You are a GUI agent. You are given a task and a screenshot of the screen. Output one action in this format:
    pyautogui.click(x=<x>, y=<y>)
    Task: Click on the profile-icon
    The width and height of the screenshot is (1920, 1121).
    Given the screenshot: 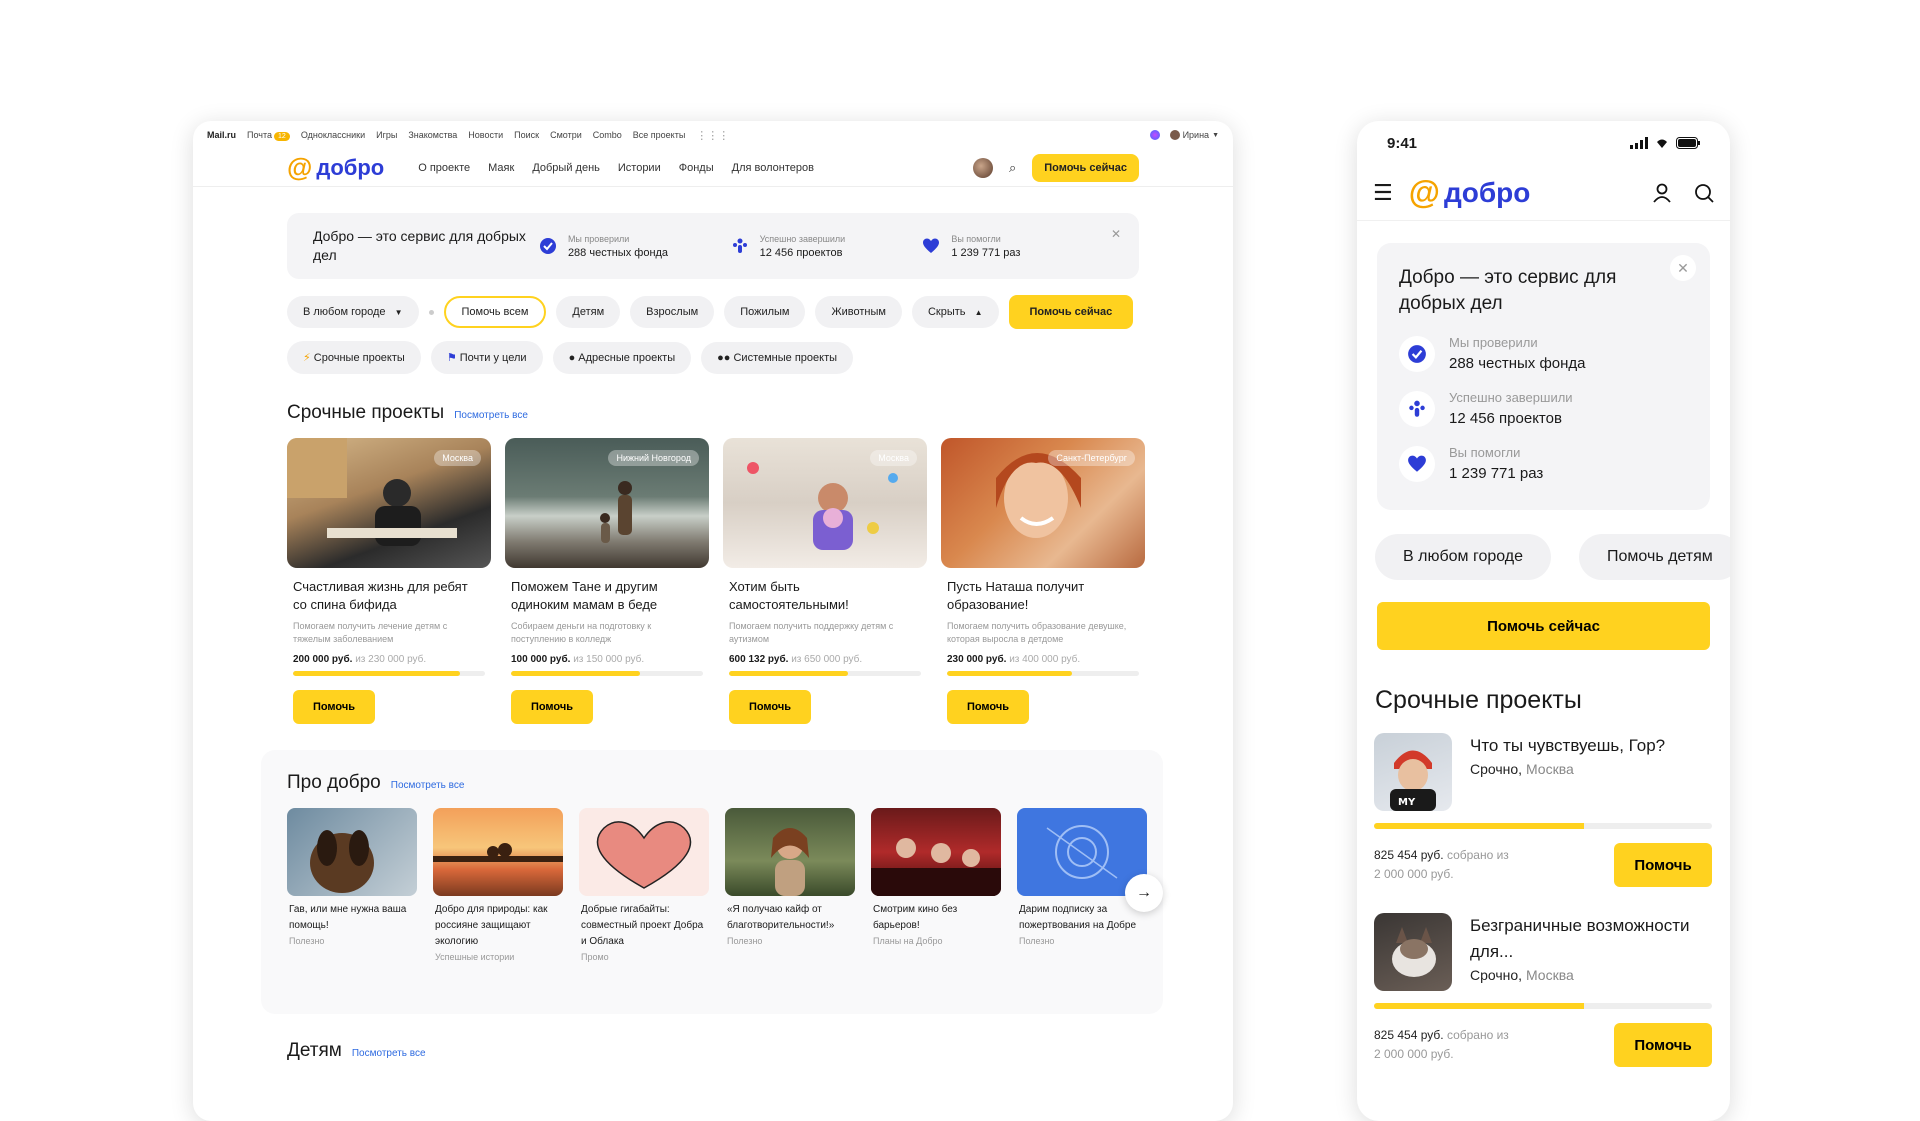 What is the action you would take?
    pyautogui.click(x=1662, y=193)
    